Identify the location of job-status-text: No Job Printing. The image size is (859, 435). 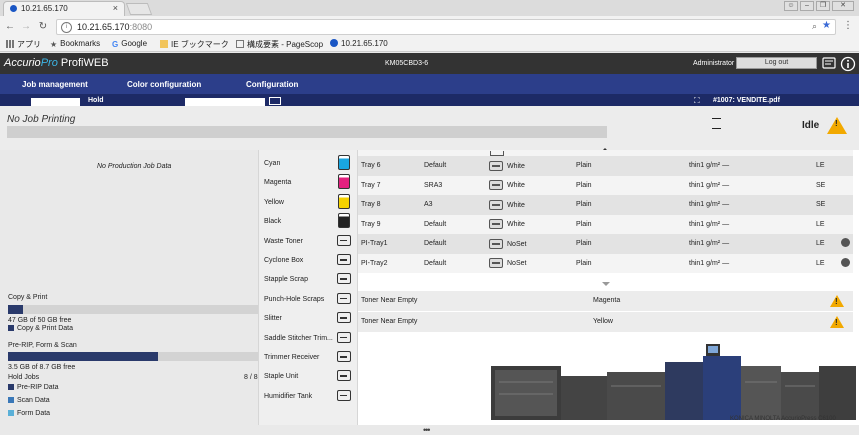
(41, 119).